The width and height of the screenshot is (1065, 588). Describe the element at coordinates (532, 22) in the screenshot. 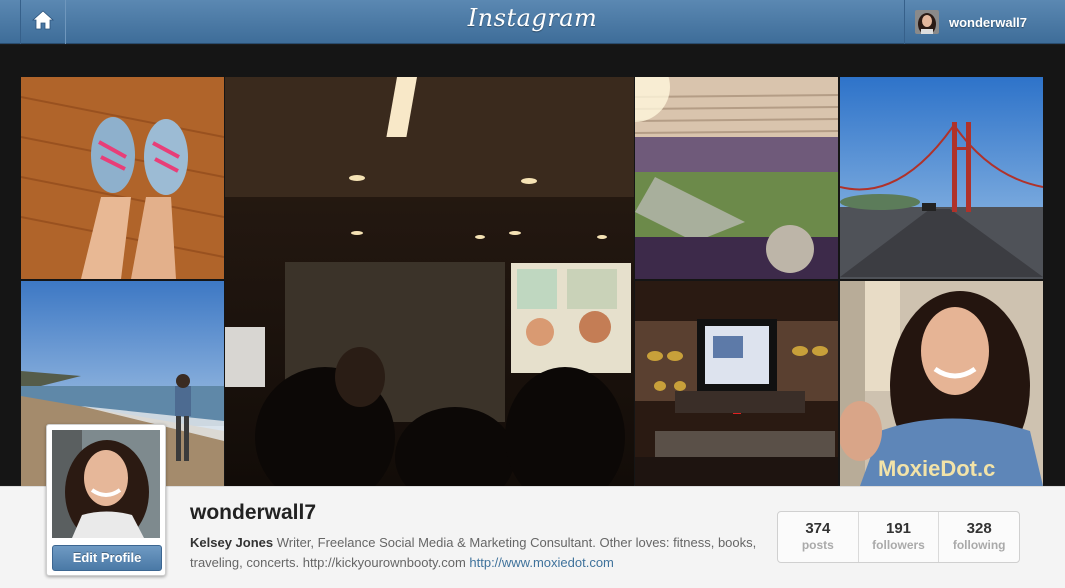

I see `top-navigation-bar: Instagram wonderwall7` at that location.